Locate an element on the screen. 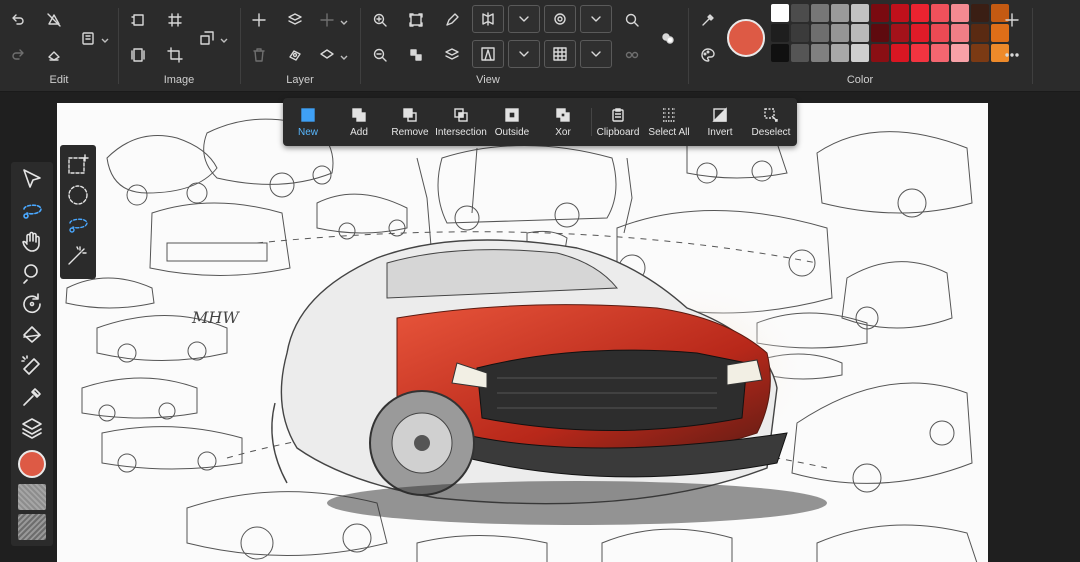 The width and height of the screenshot is (1080, 562). clipboard-button: Clipboard is located at coordinates (618, 122).